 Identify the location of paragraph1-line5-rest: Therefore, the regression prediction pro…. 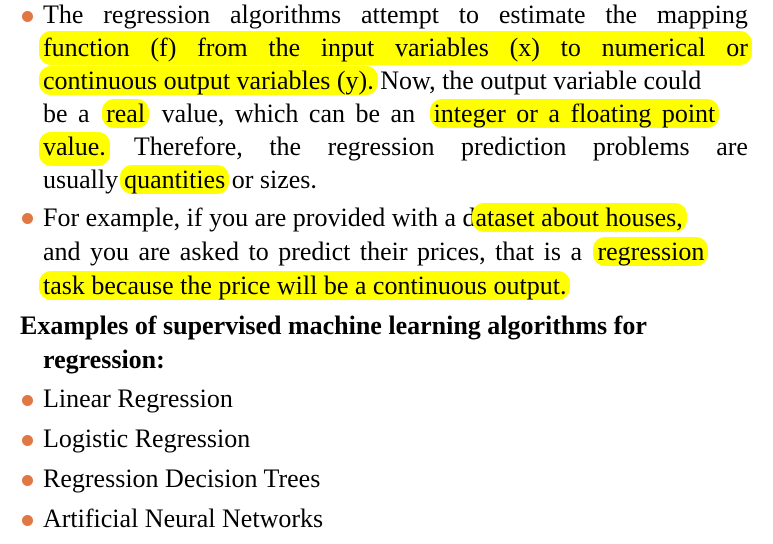
(441, 149).